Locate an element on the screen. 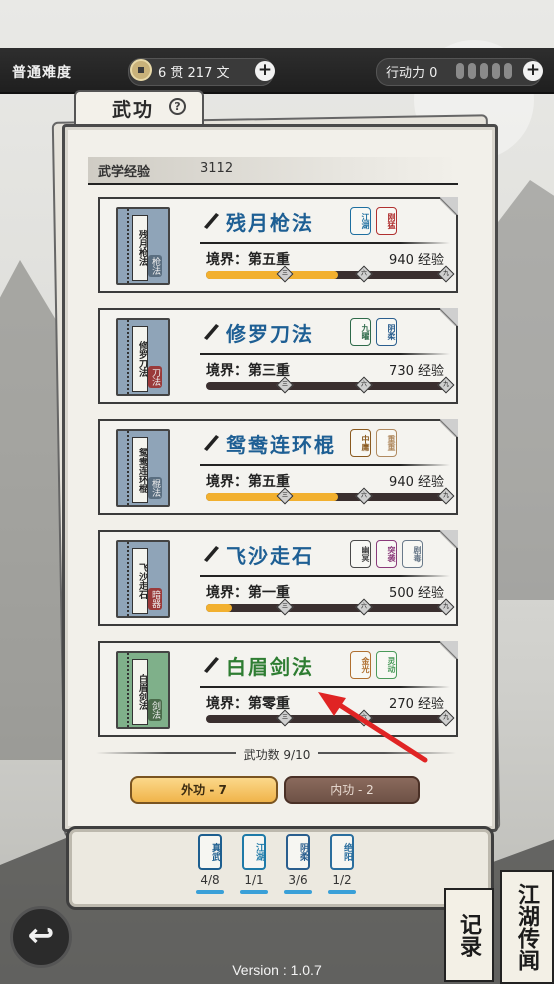 This screenshot has width=554, height=984. skill-book-icon: 残月枪法 枪法 is located at coordinates (143, 246).